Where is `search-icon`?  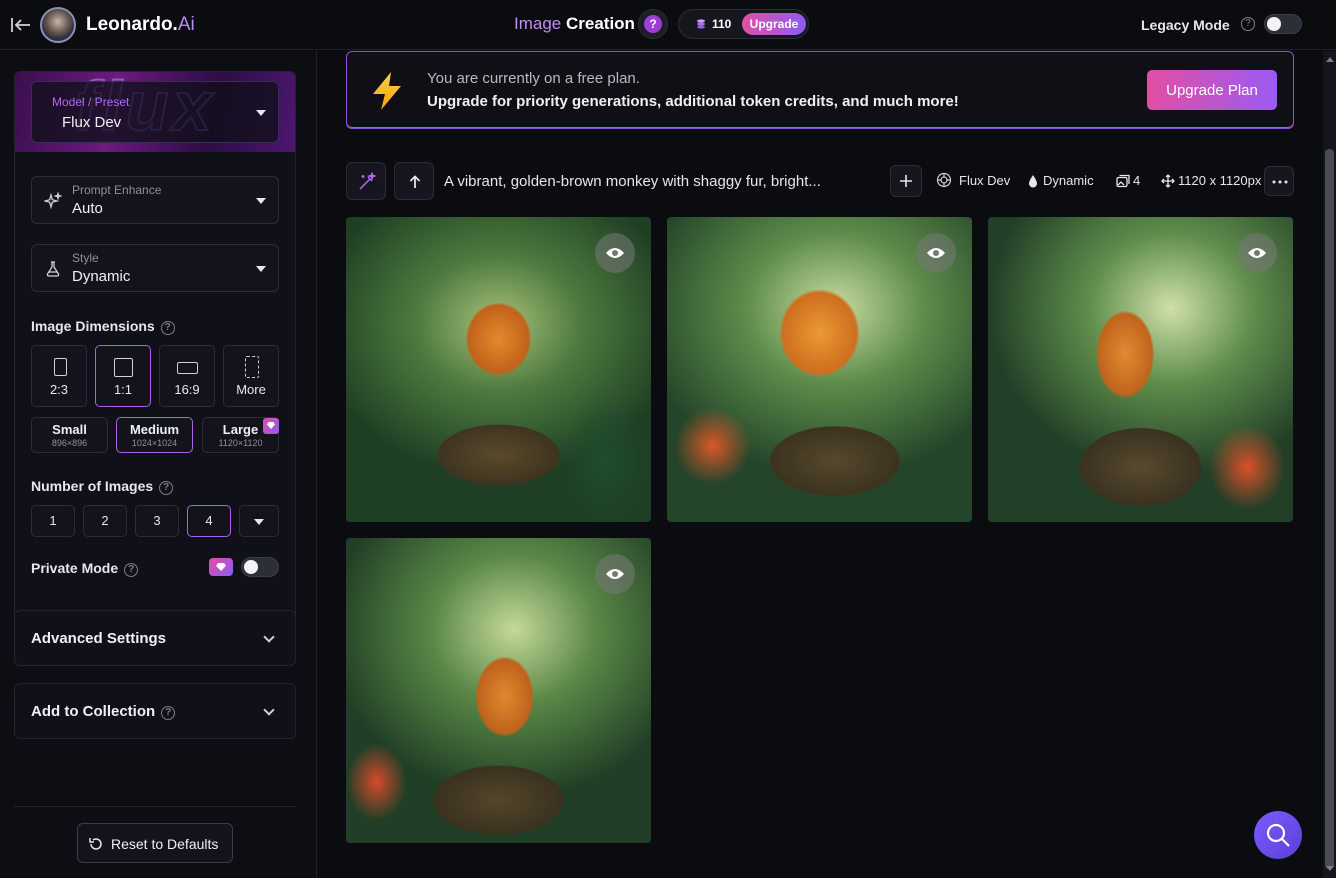 search-icon is located at coordinates (1278, 835).